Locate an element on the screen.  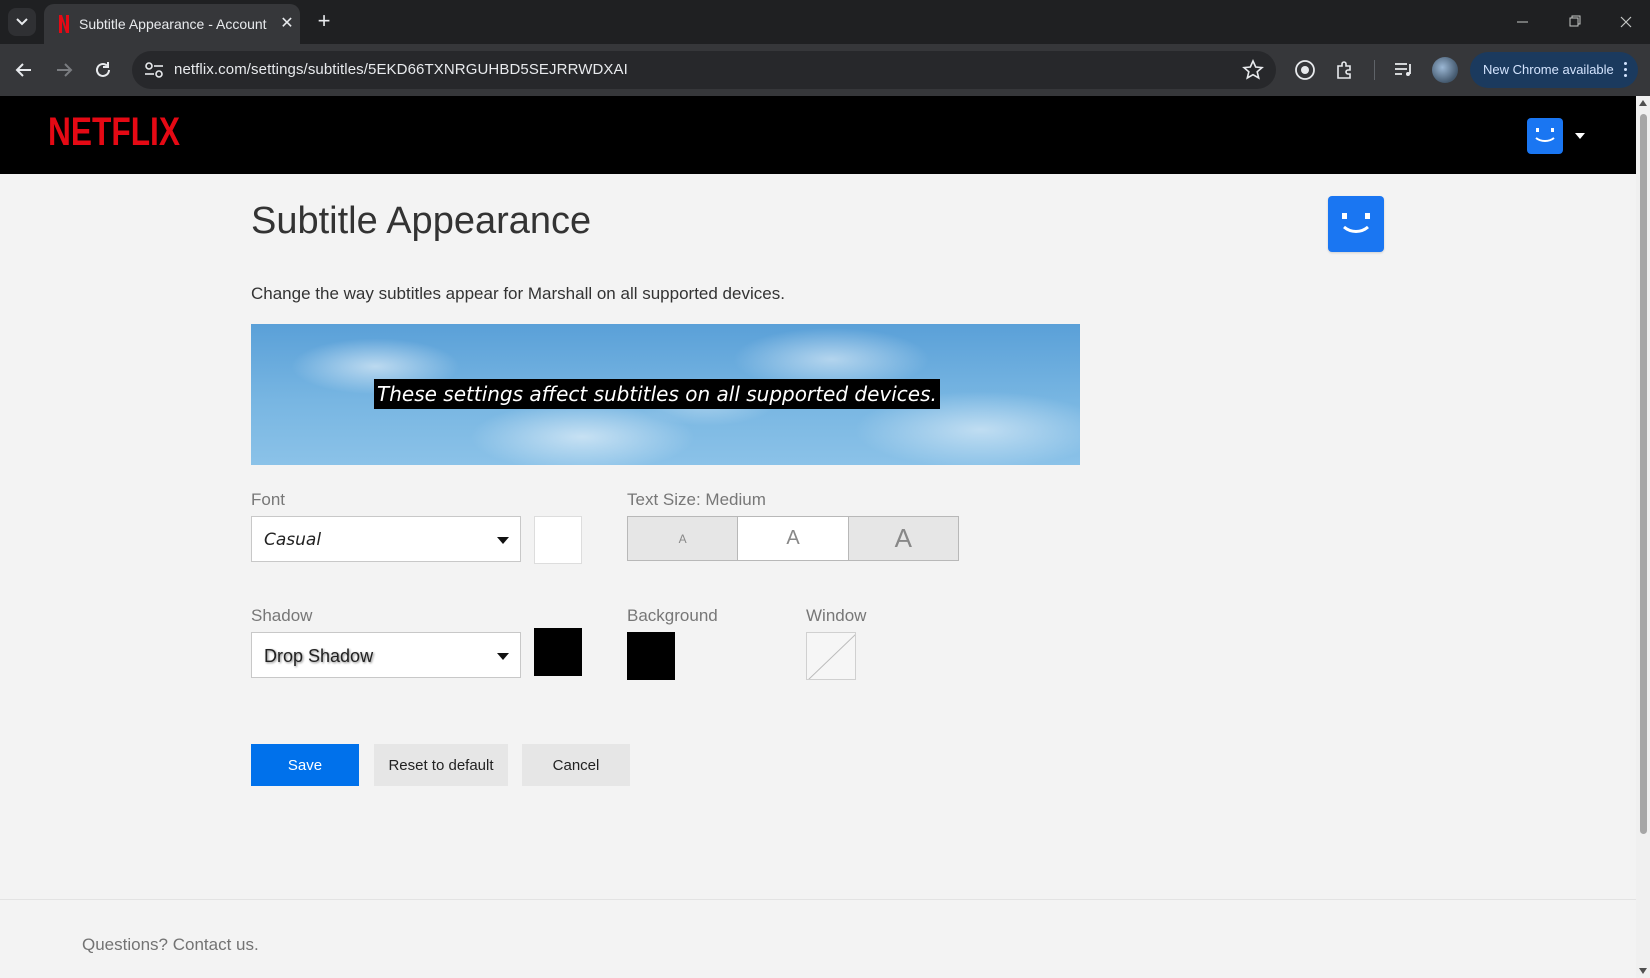
caret-down-icon is located at coordinates (1580, 136).